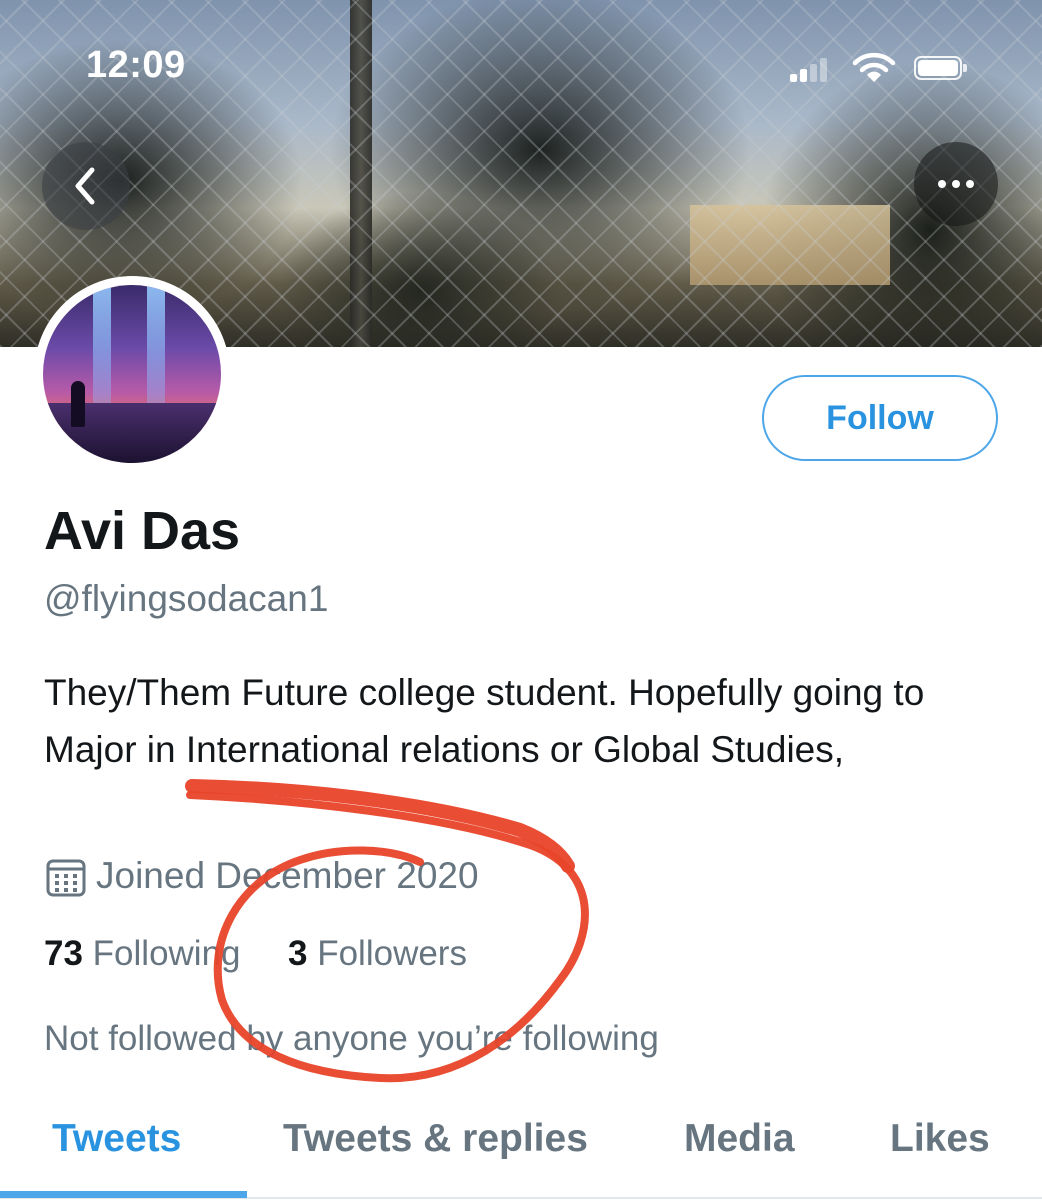 The image size is (1042, 1200). I want to click on joined-text: Joined December 2020, so click(287, 875).